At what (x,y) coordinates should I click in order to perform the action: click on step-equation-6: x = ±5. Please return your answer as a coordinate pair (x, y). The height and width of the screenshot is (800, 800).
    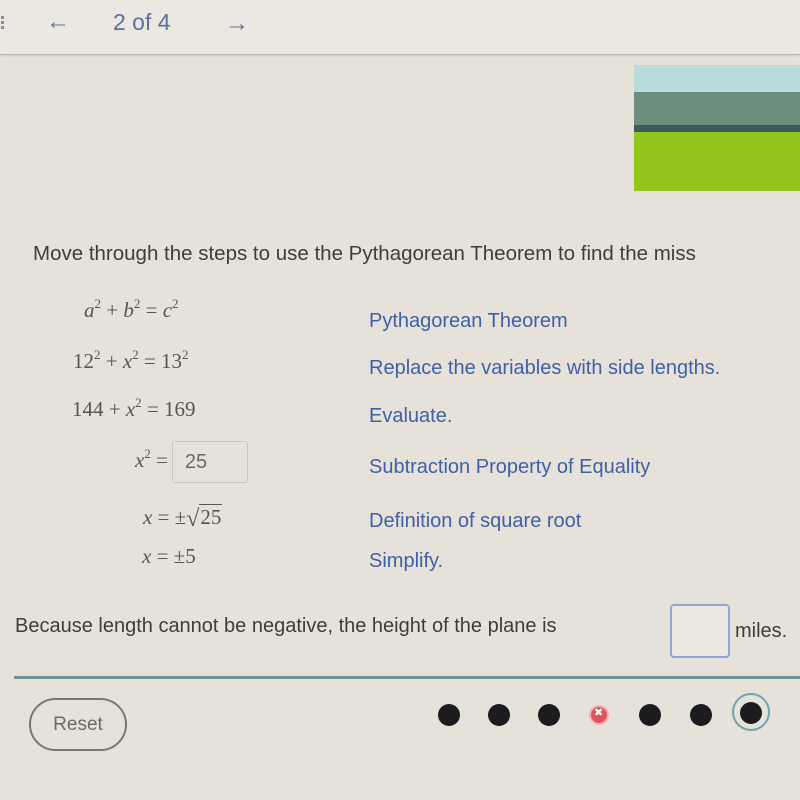
    Looking at the image, I should click on (169, 556).